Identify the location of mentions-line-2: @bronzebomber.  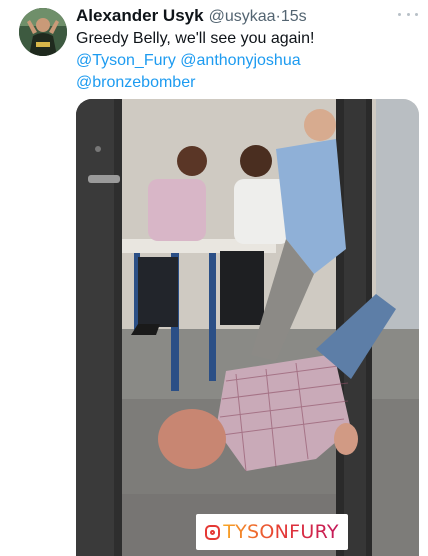
(246, 83).